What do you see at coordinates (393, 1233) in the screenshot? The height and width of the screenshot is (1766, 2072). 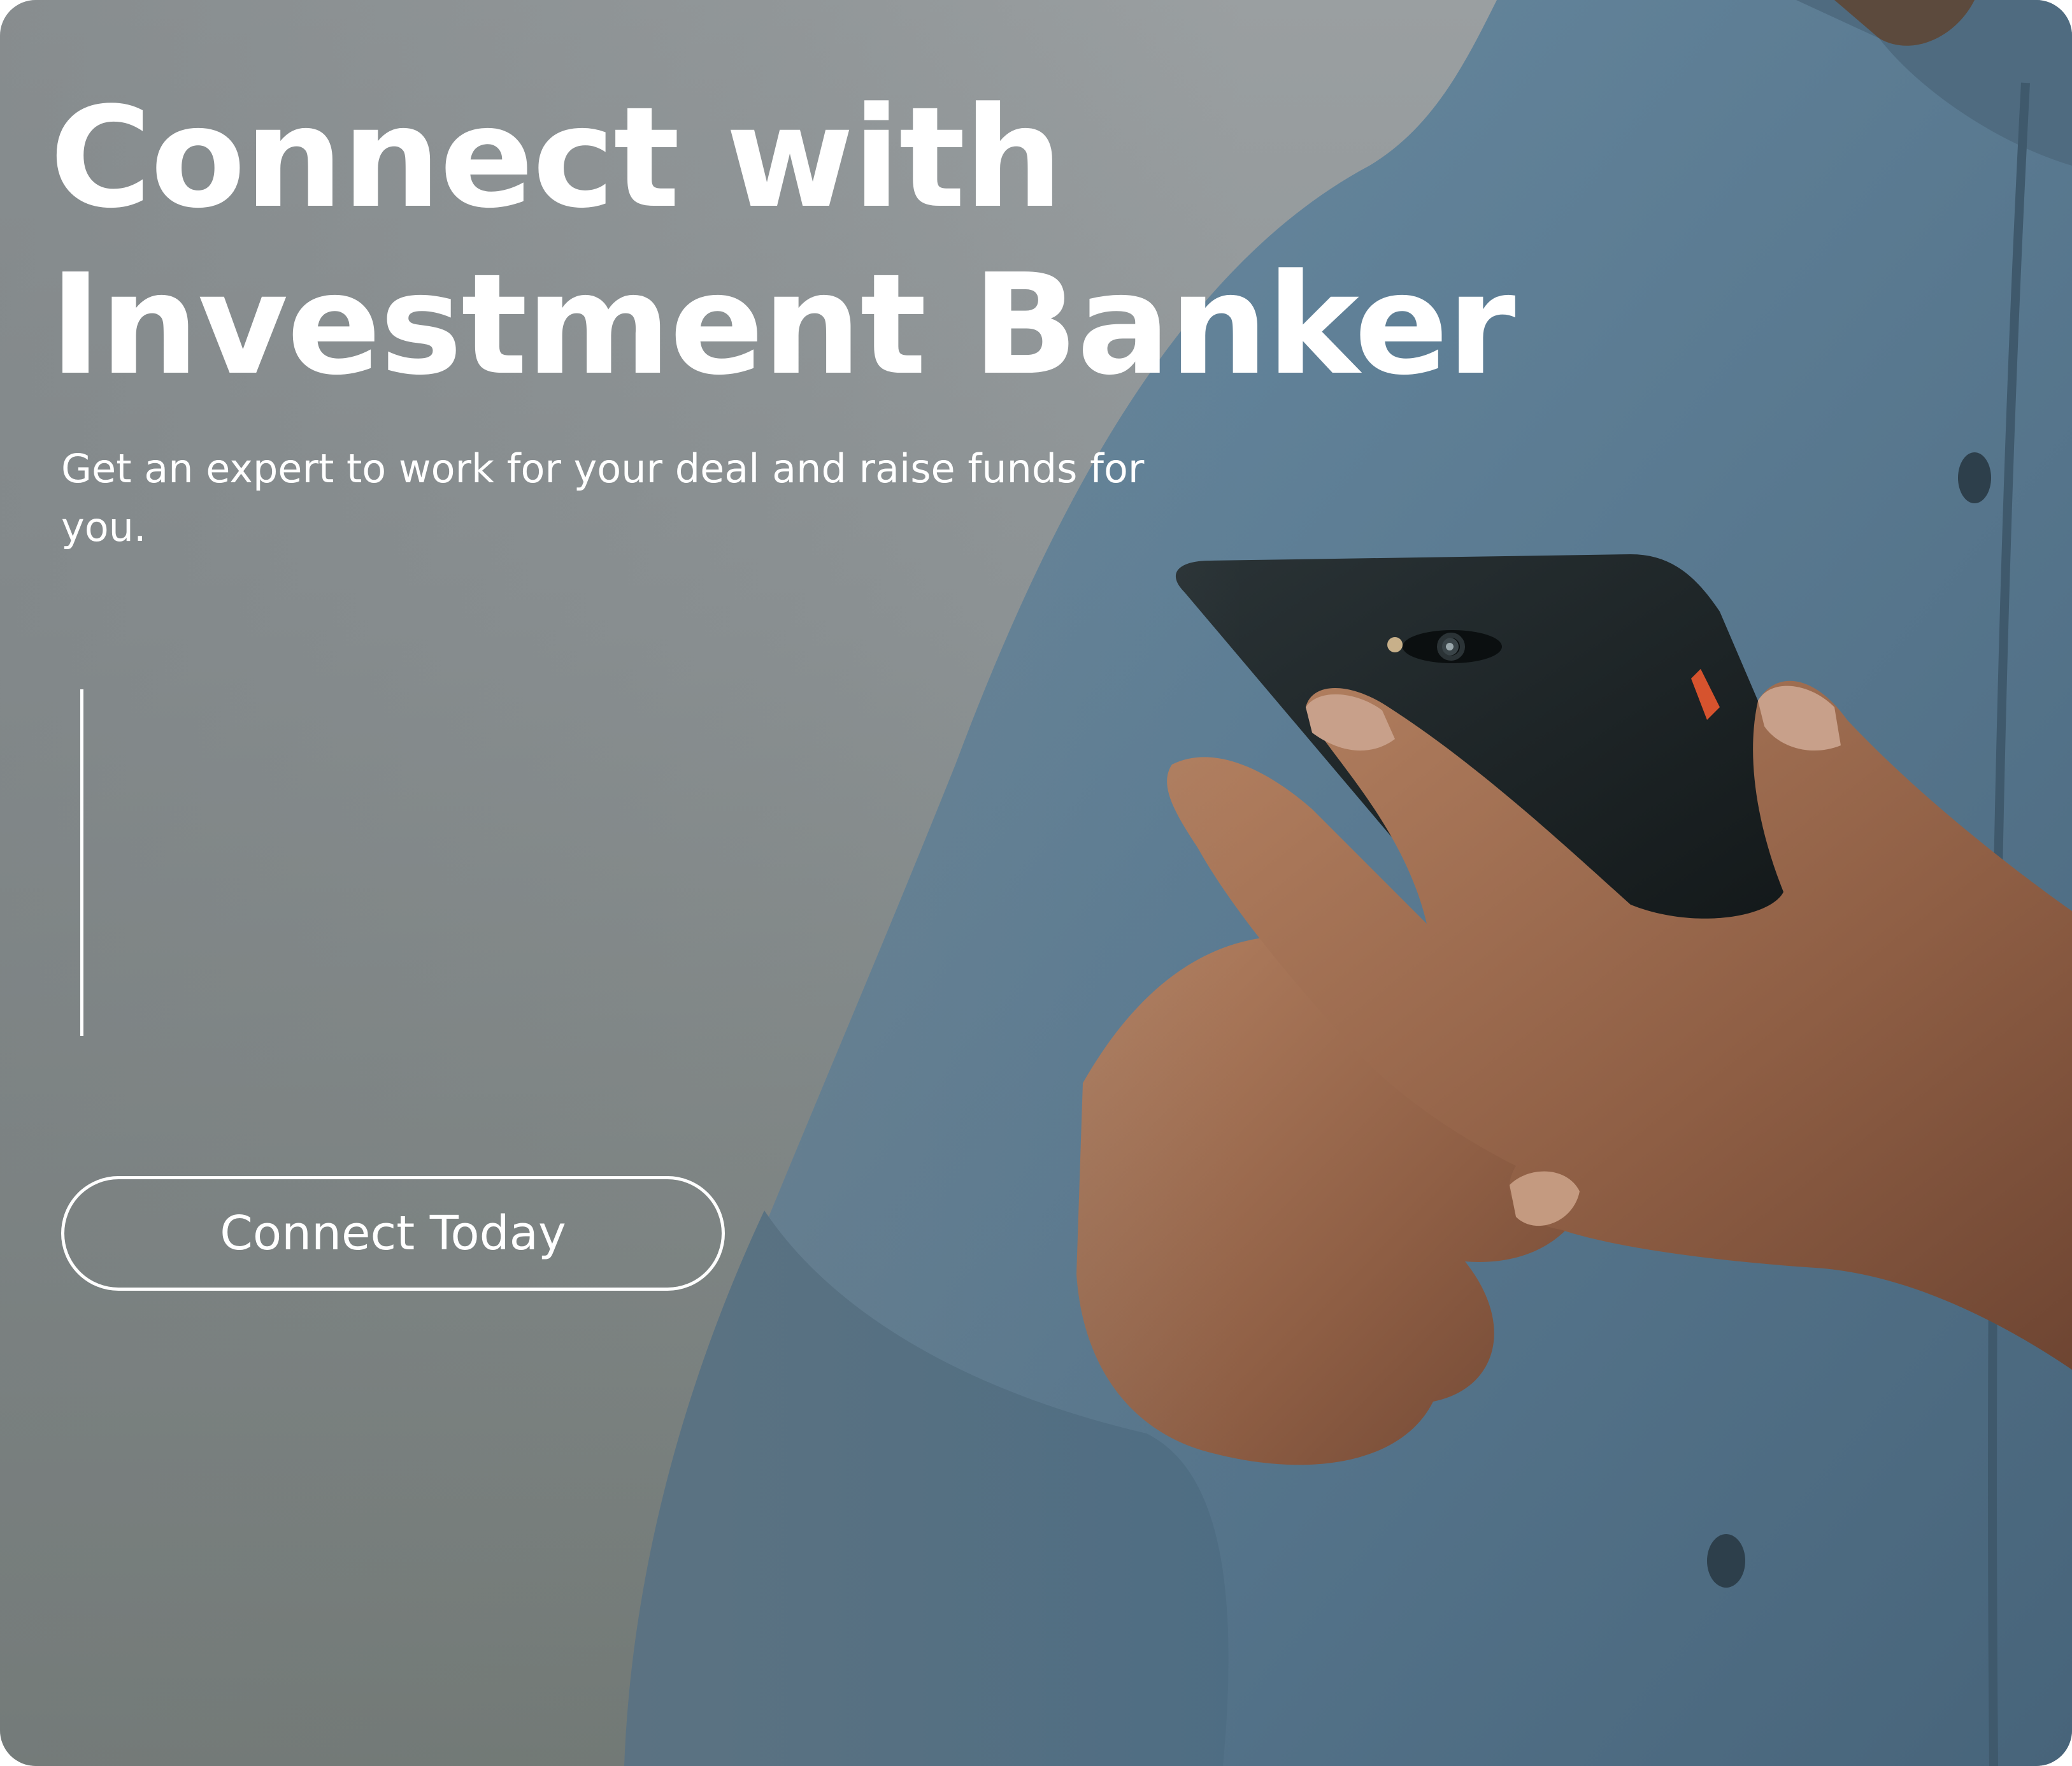 I see `connect-today-button: Connect Today` at bounding box center [393, 1233].